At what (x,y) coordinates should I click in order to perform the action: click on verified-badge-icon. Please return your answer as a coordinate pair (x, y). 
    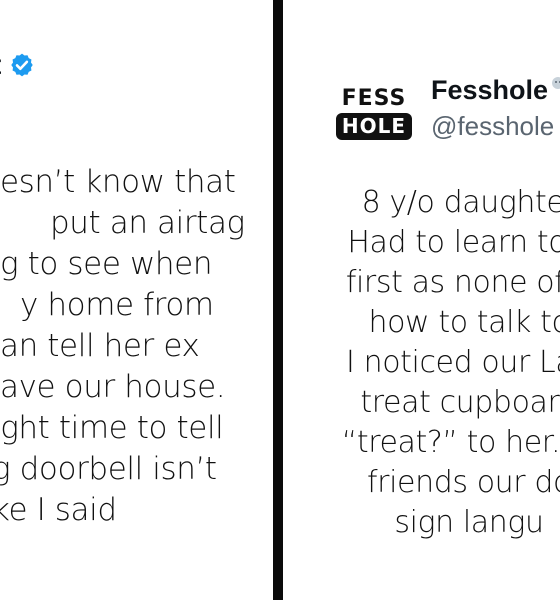
    Looking at the image, I should click on (22, 65).